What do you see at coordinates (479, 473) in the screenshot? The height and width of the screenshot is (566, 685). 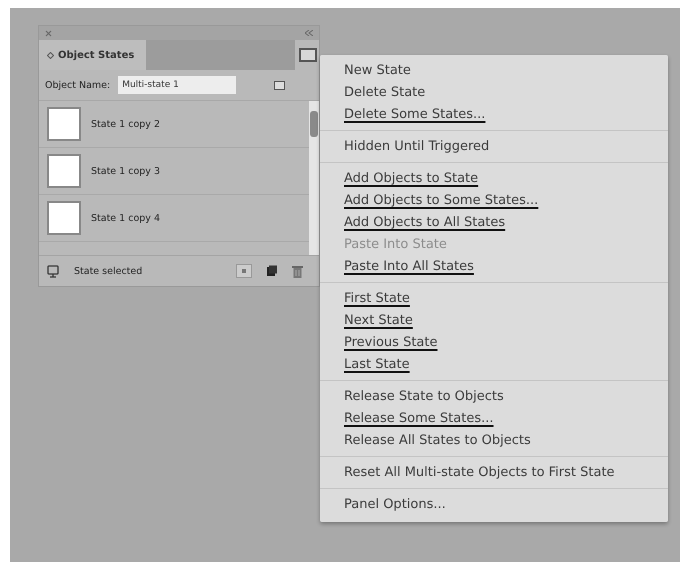 I see `menu-item: Reset All Multi-state Objects to First State` at bounding box center [479, 473].